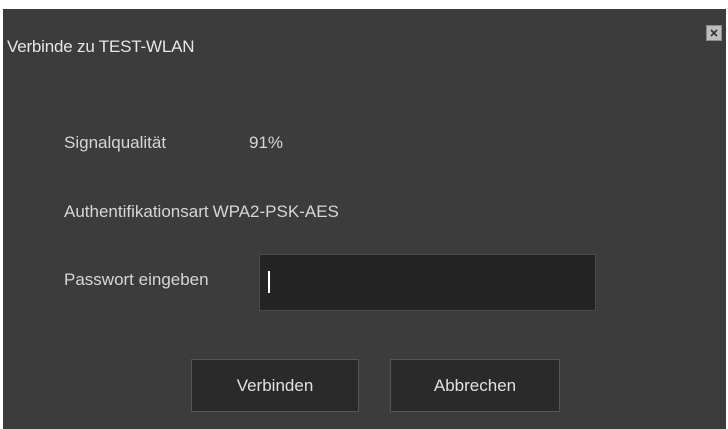 This screenshot has width=728, height=429. I want to click on signal-quality-row: Signalqualität 91%, so click(173, 143).